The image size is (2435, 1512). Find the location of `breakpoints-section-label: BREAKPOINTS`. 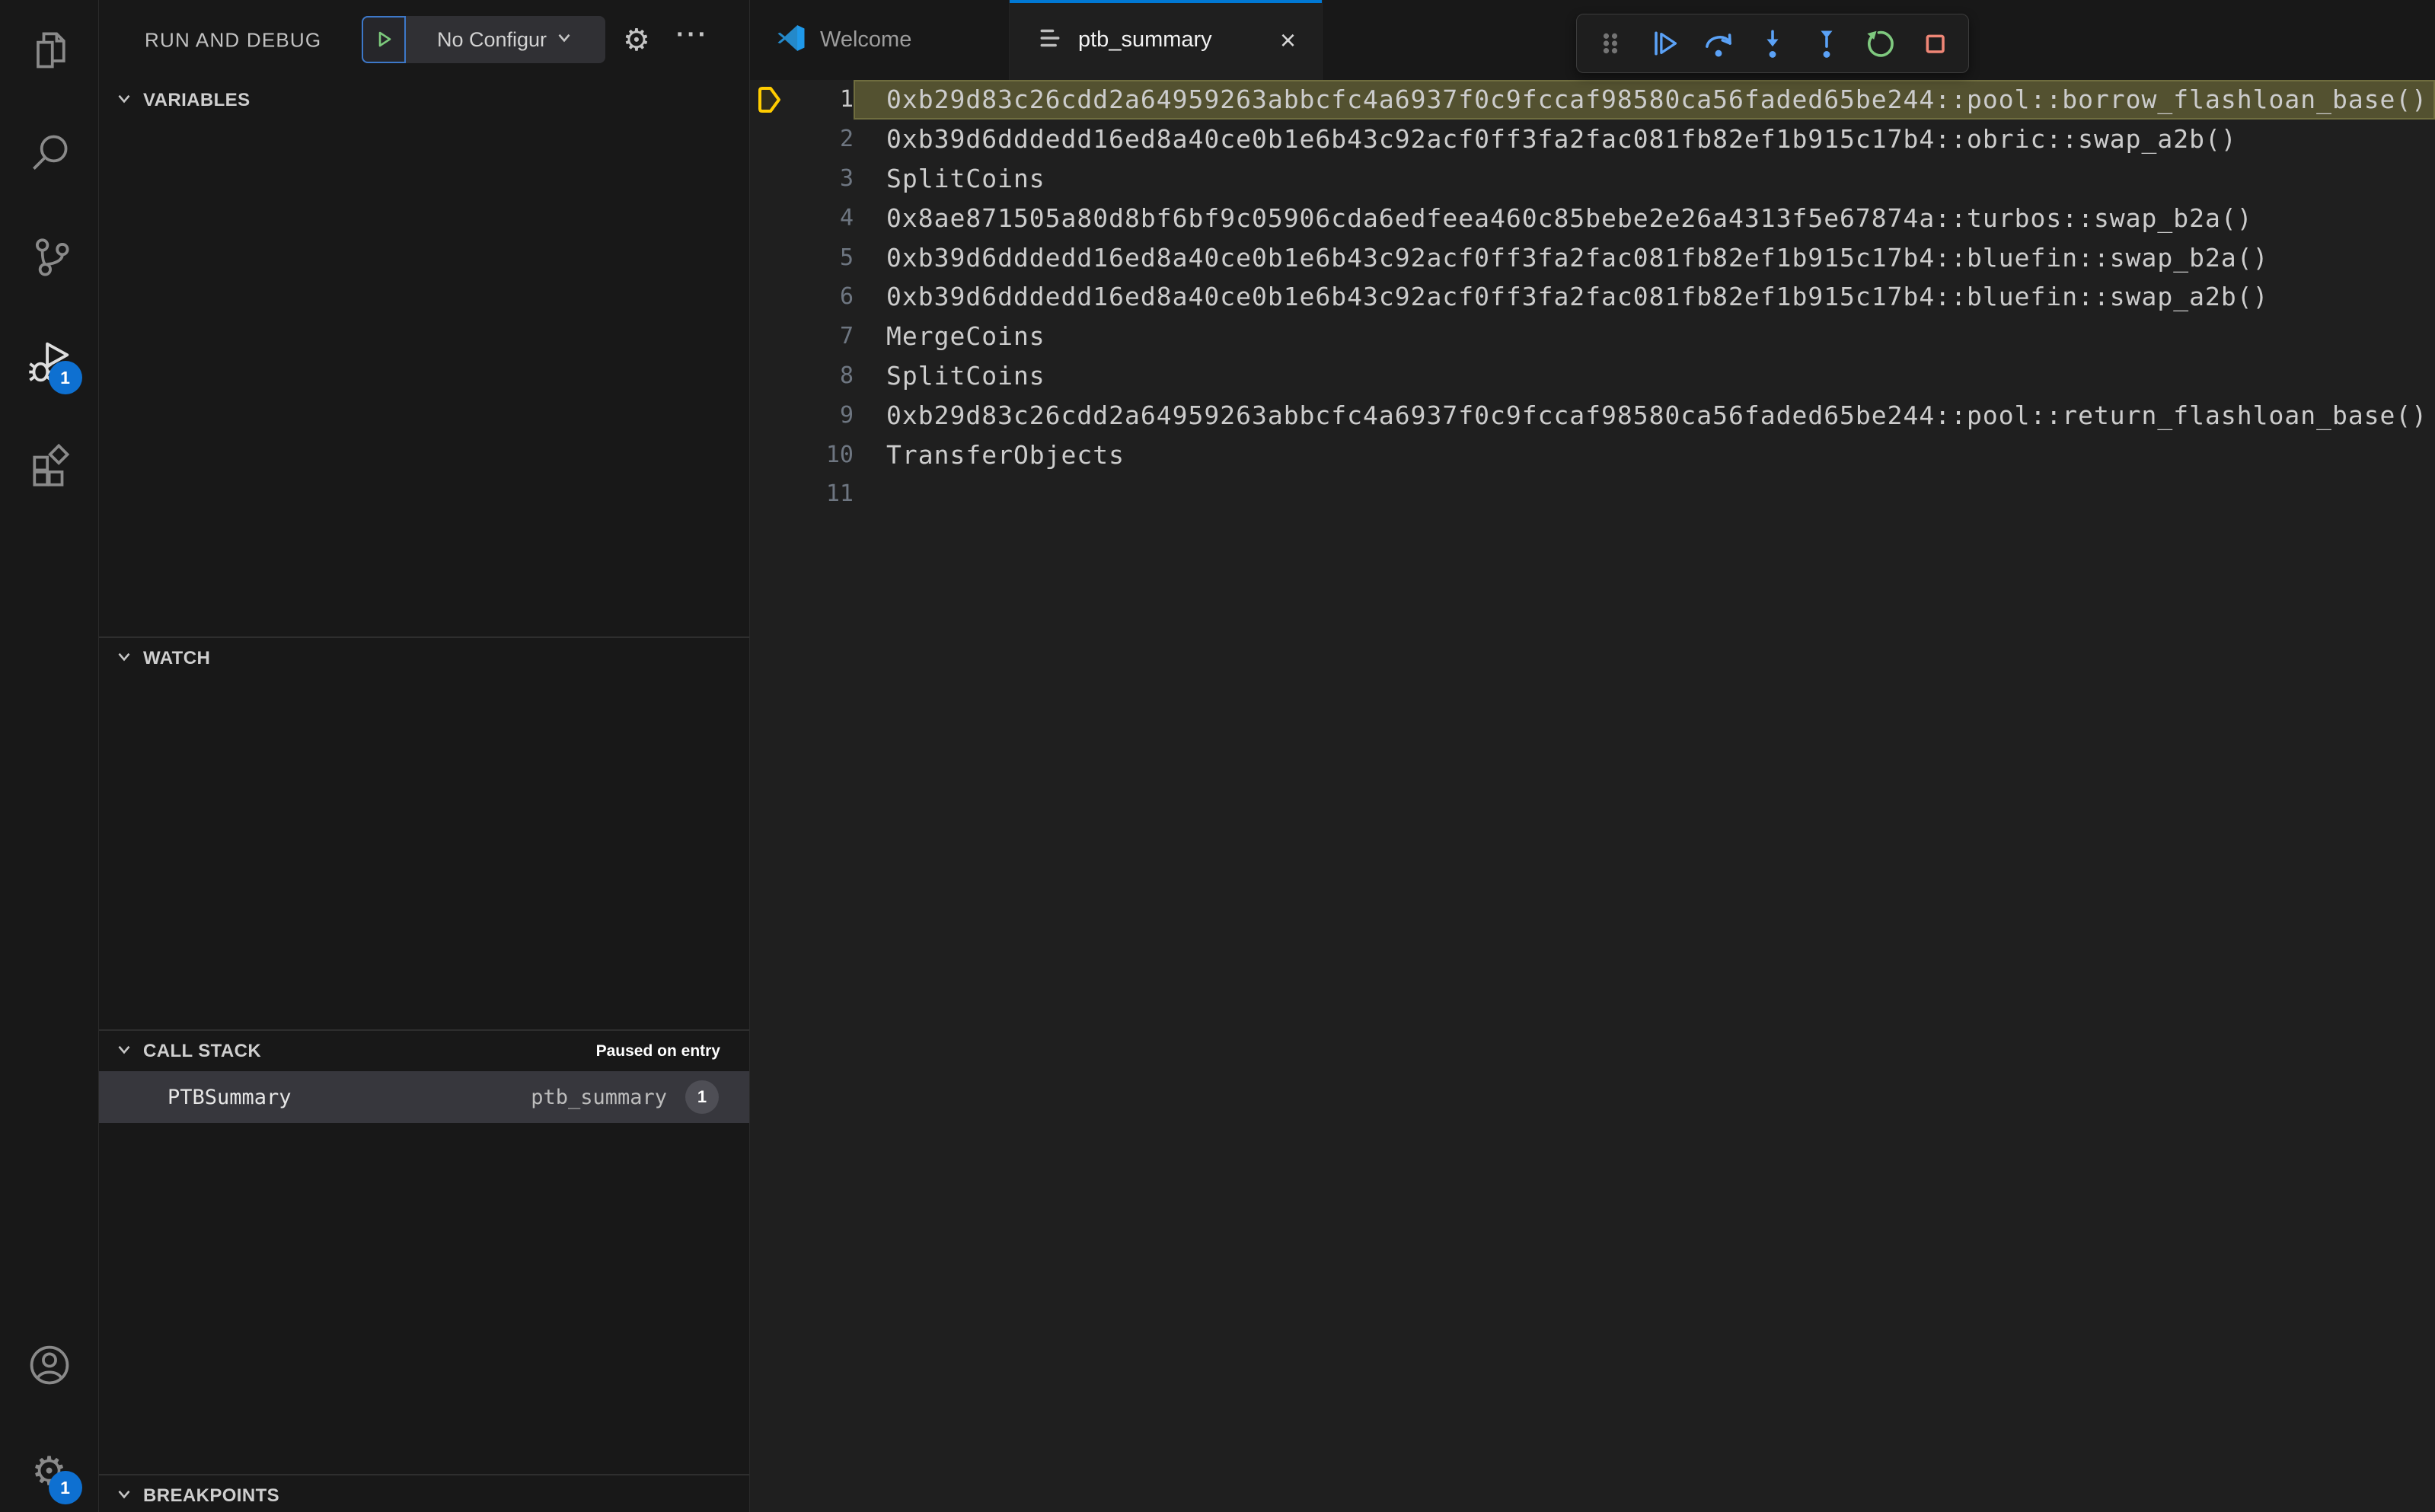

breakpoints-section-label: BREAKPOINTS is located at coordinates (211, 1495).